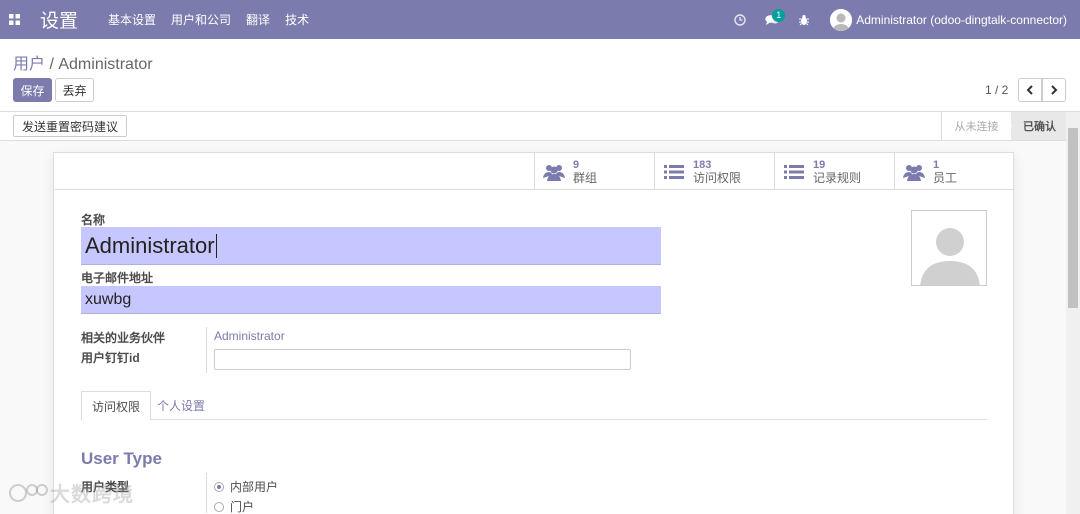 This screenshot has height=514, width=1080. I want to click on user-type-section-title: User Type, so click(121, 458).